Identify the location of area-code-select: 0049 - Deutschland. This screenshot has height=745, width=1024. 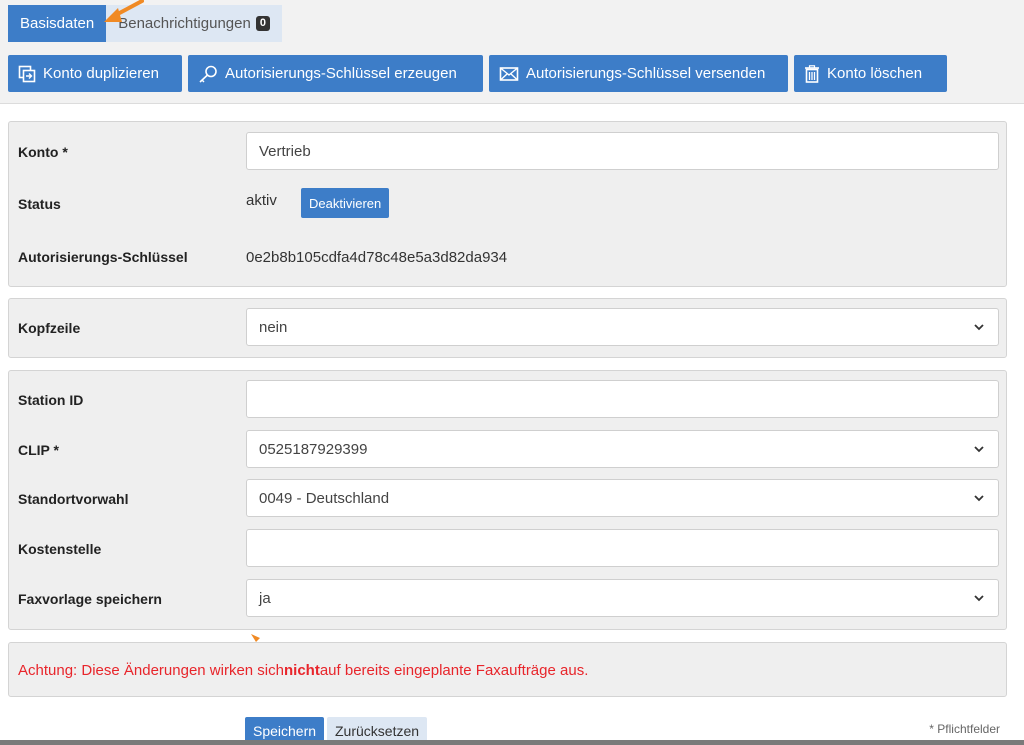
(622, 498).